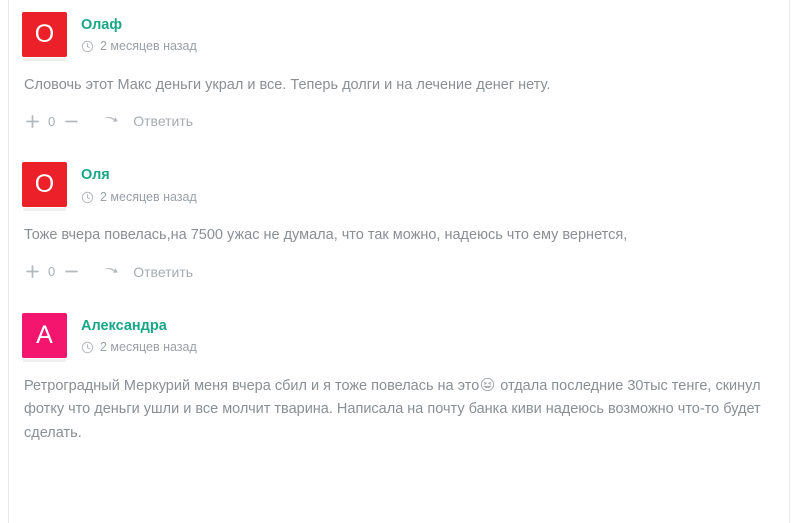  I want to click on comment-author-name: Олаф, so click(139, 25).